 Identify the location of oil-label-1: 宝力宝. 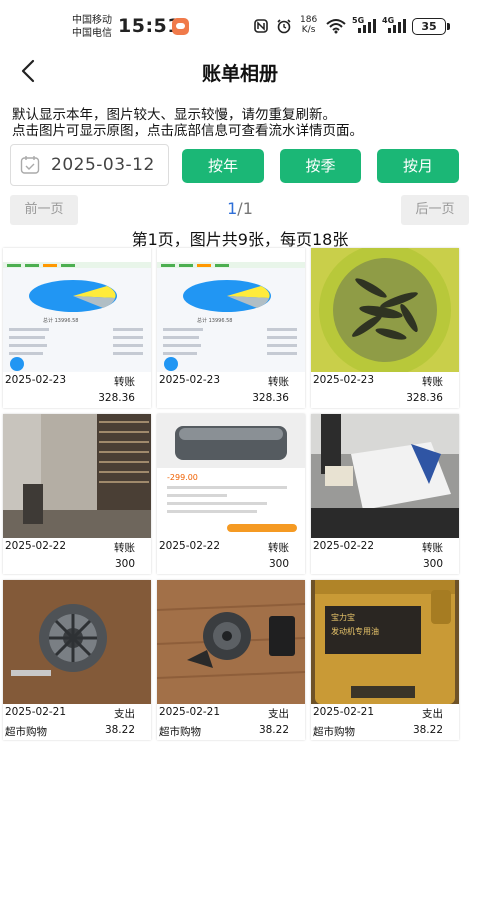
(343, 617).